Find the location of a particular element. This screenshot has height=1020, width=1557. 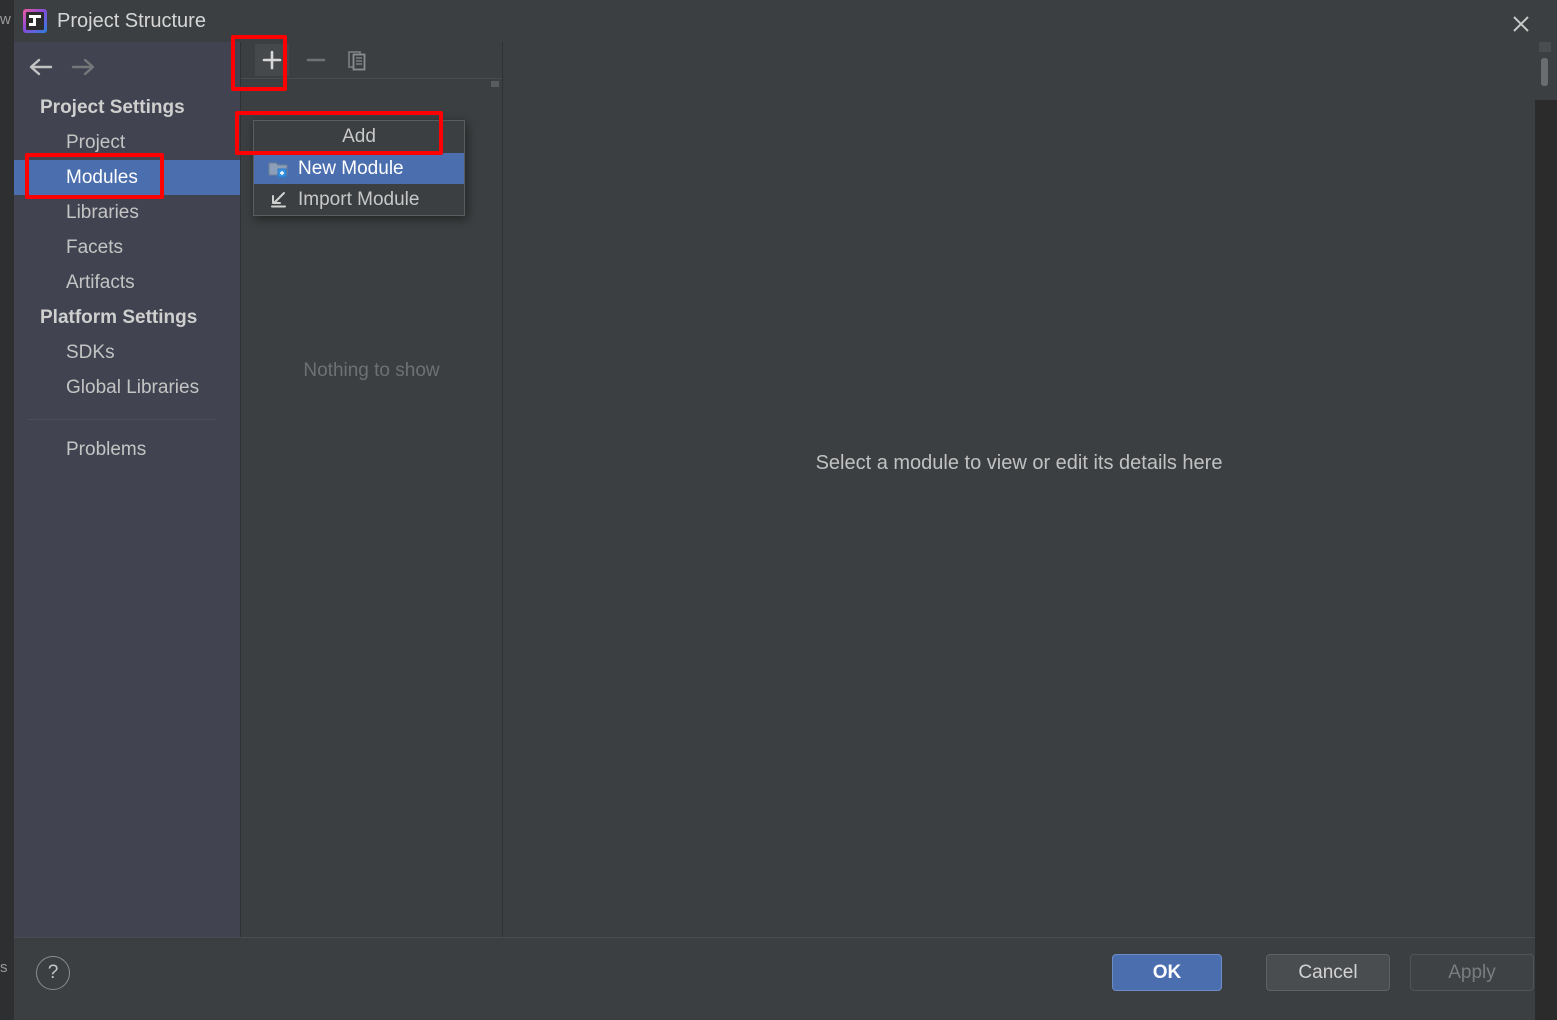

menu-item-import-module-label: Import Module is located at coordinates (359, 199).